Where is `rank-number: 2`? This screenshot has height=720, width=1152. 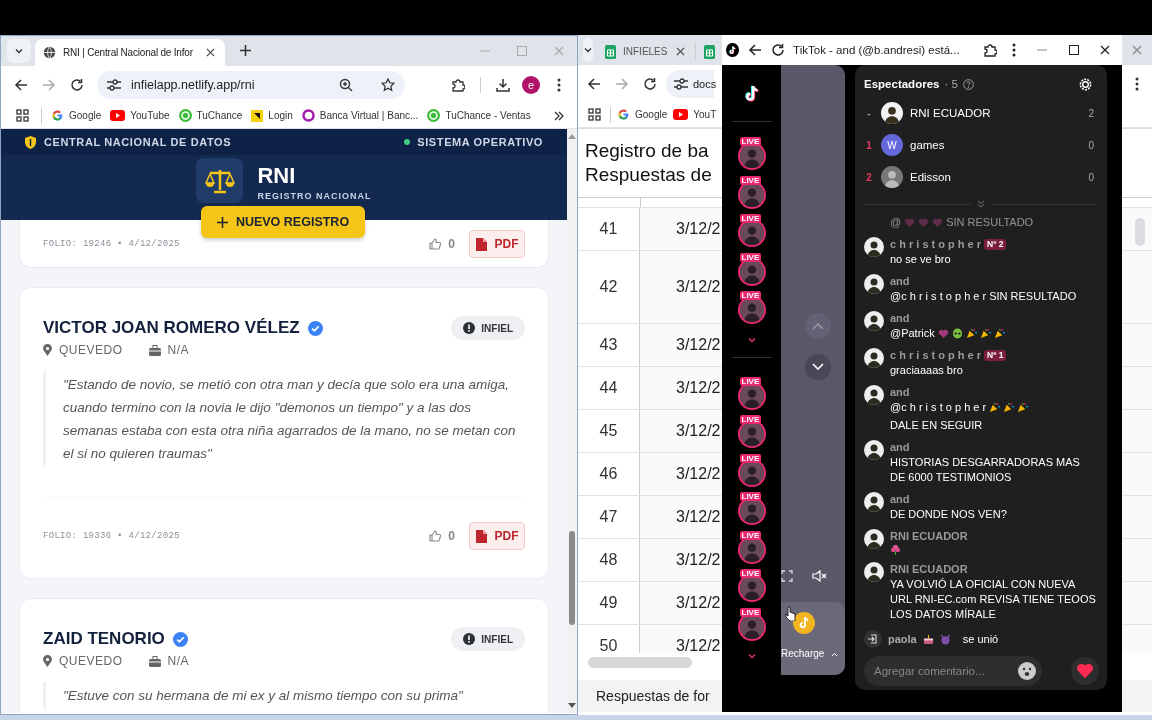
rank-number: 2 is located at coordinates (869, 177).